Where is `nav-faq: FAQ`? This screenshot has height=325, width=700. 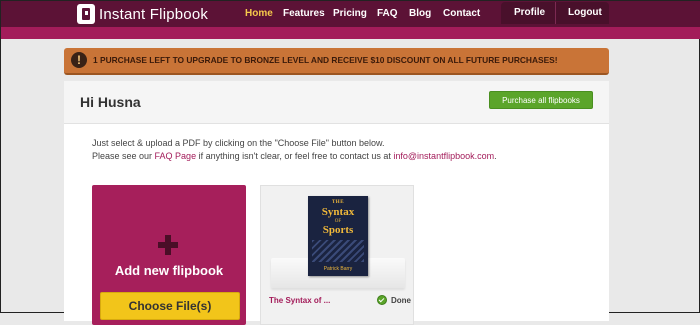
nav-faq: FAQ is located at coordinates (387, 13).